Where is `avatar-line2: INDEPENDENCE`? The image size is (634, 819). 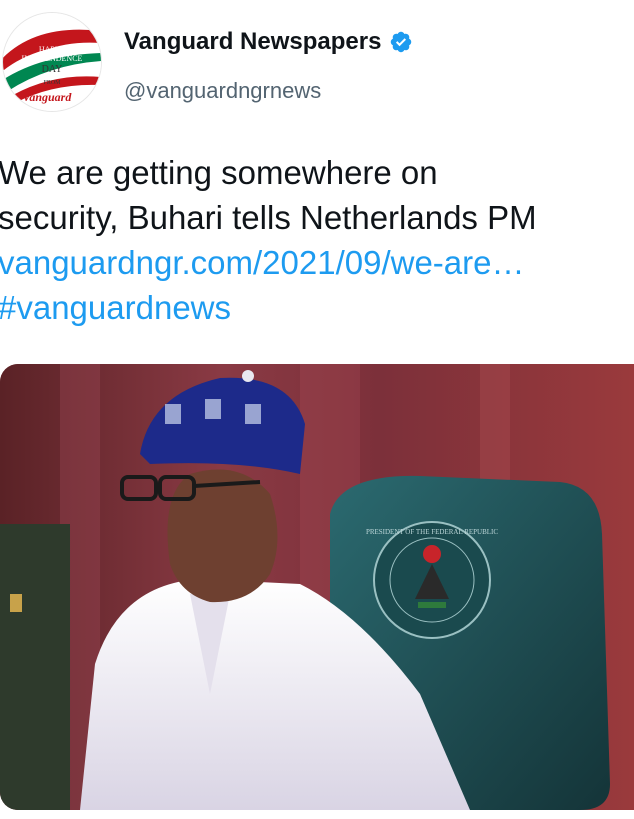 avatar-line2: INDEPENDENCE is located at coordinates (52, 58).